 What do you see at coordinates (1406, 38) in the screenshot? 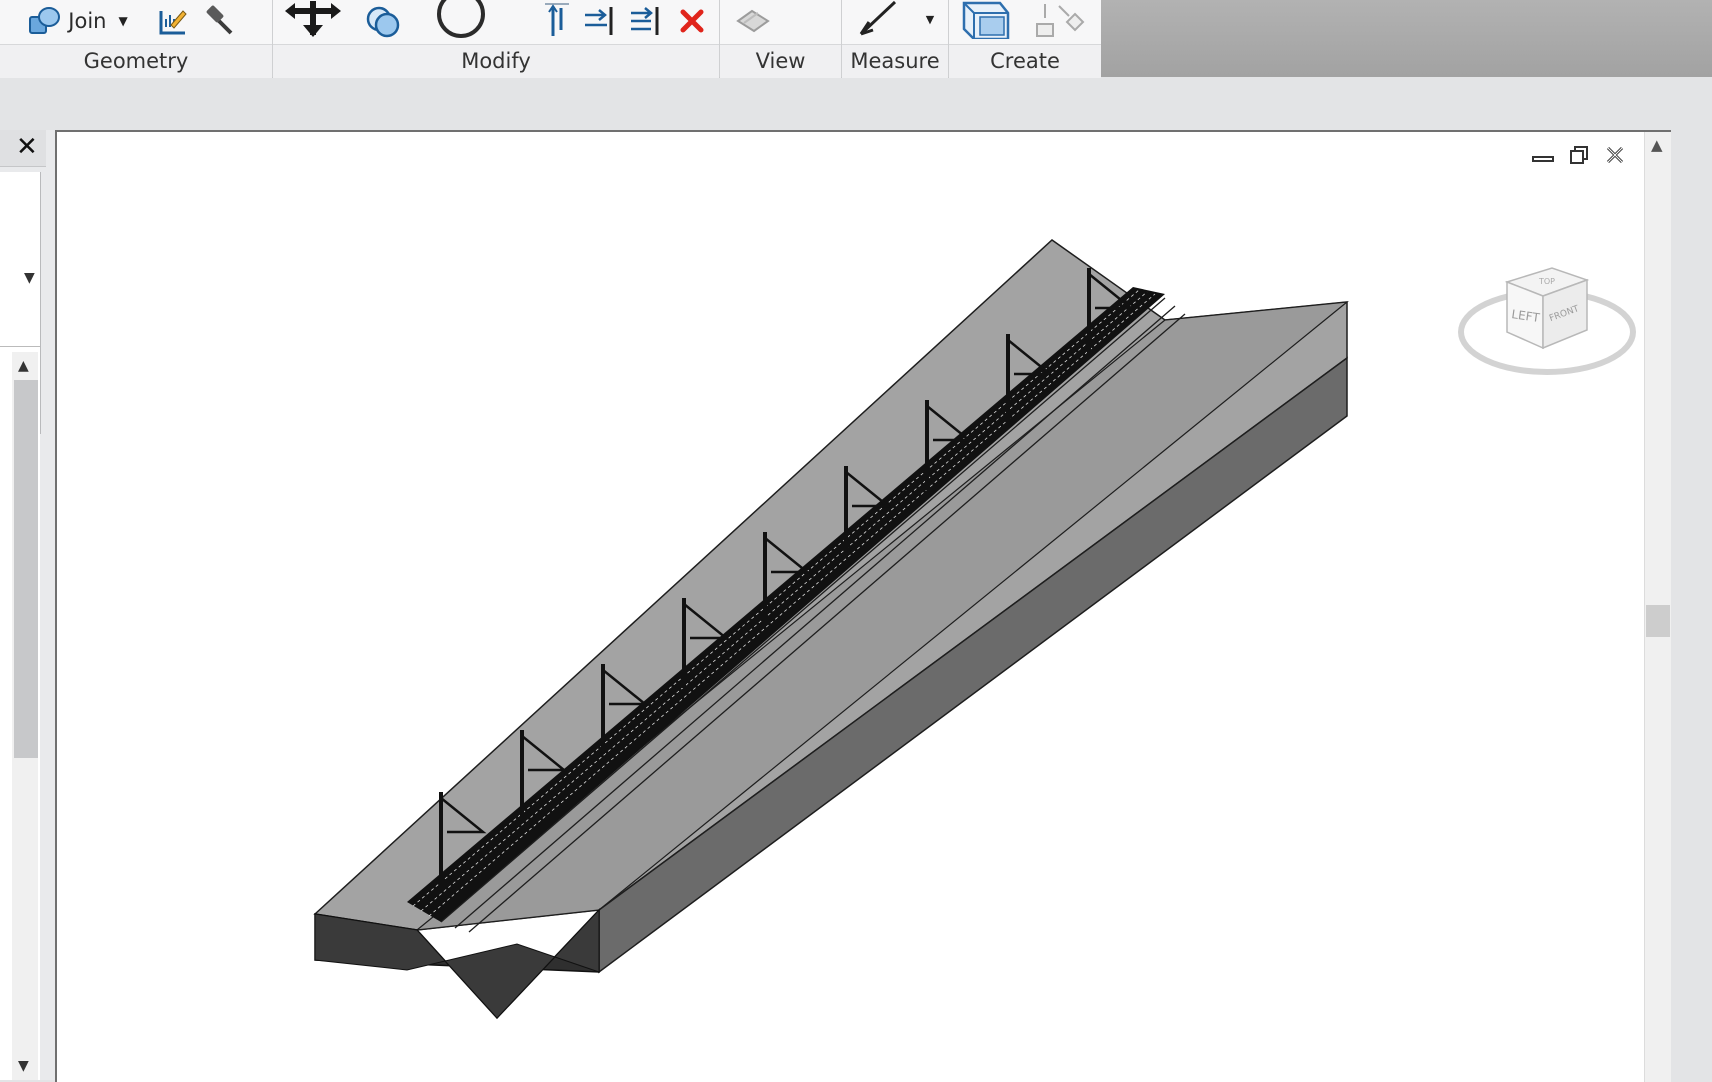
I see `ribbon-empty-area` at bounding box center [1406, 38].